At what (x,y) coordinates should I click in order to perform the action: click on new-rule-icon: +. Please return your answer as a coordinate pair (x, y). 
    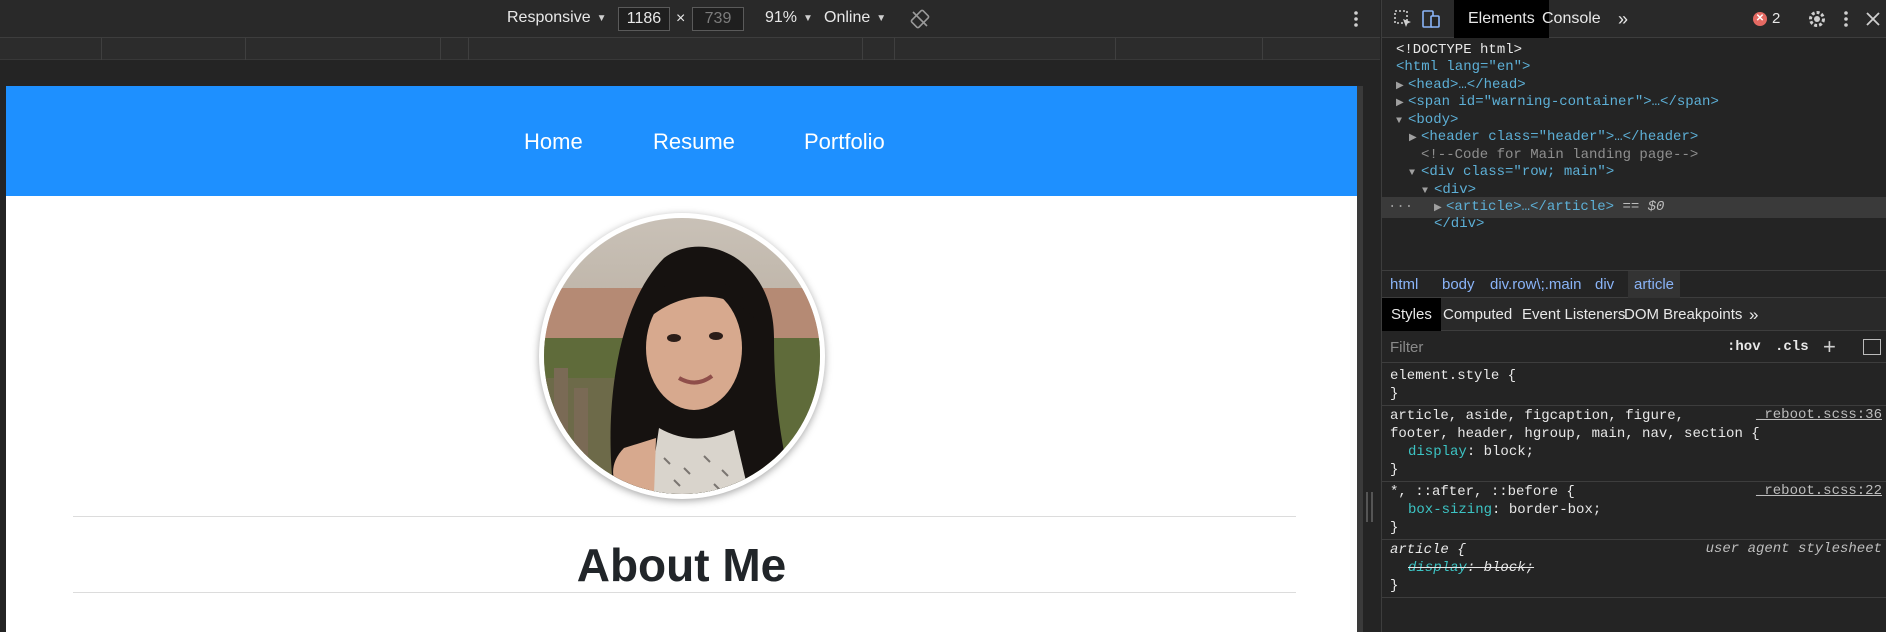
    Looking at the image, I should click on (1829, 347).